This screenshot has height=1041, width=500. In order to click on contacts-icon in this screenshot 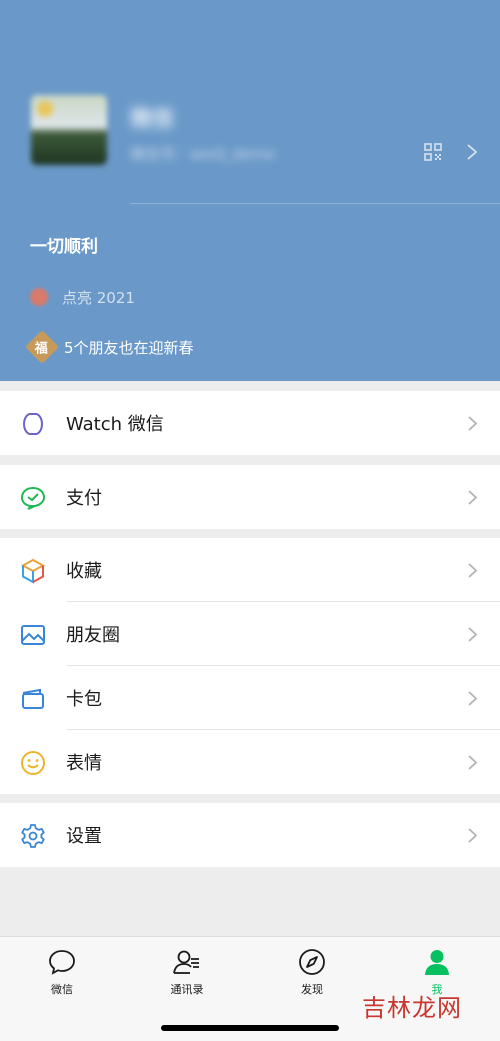, I will do `click(186, 962)`.